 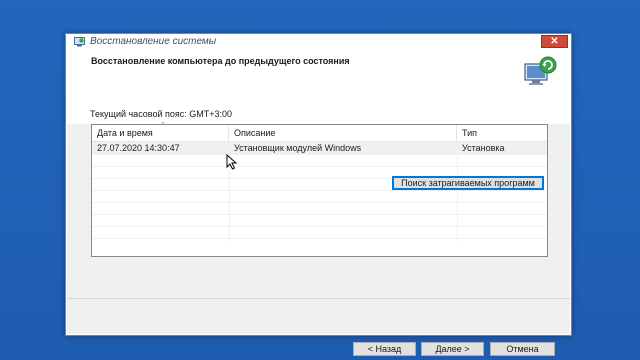 What do you see at coordinates (79, 42) in the screenshot?
I see `system-restore-app-icon` at bounding box center [79, 42].